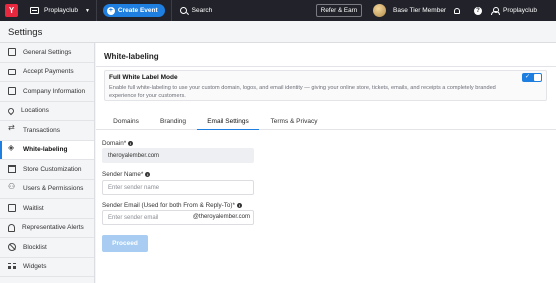  I want to click on sidebar-item-waitlist: Waitlist, so click(47, 209).